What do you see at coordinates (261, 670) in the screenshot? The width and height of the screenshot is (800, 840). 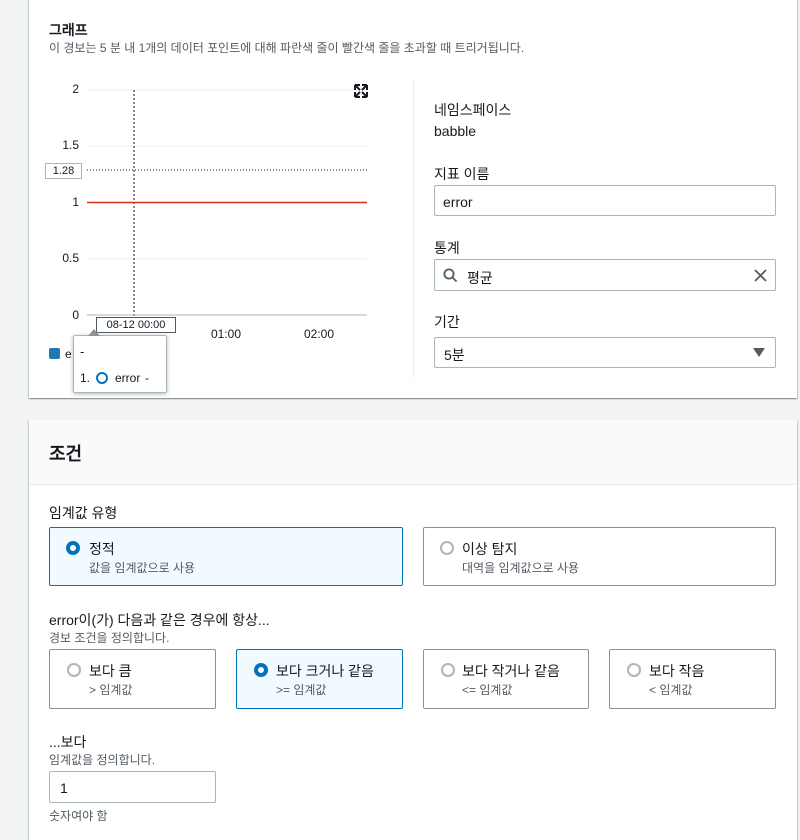 I see `radio-greater-equal` at bounding box center [261, 670].